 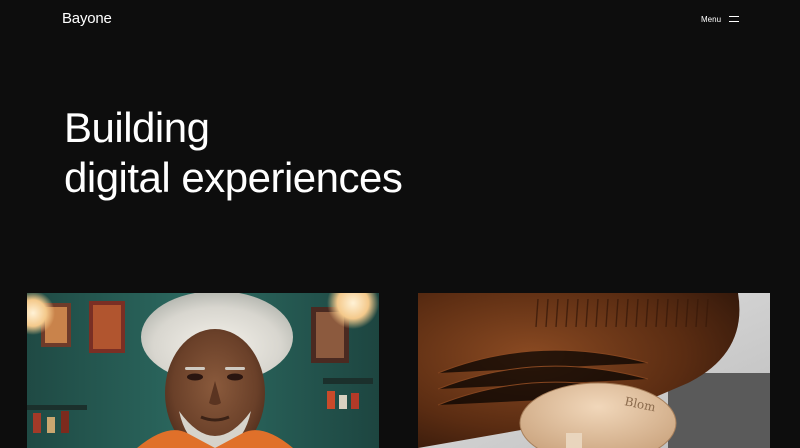 I want to click on site-header: Bayone Menu, so click(x=400, y=20).